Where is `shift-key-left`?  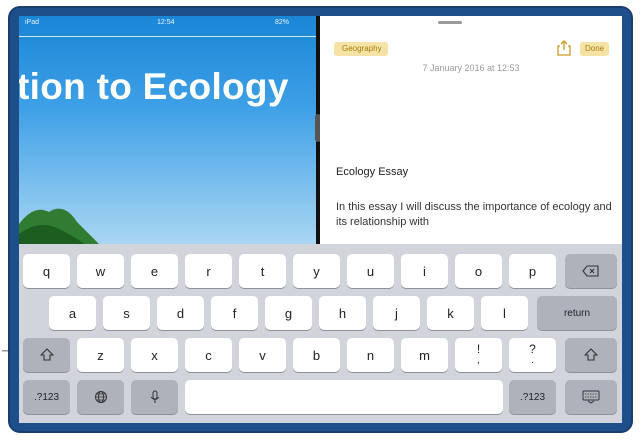 shift-key-left is located at coordinates (46, 355).